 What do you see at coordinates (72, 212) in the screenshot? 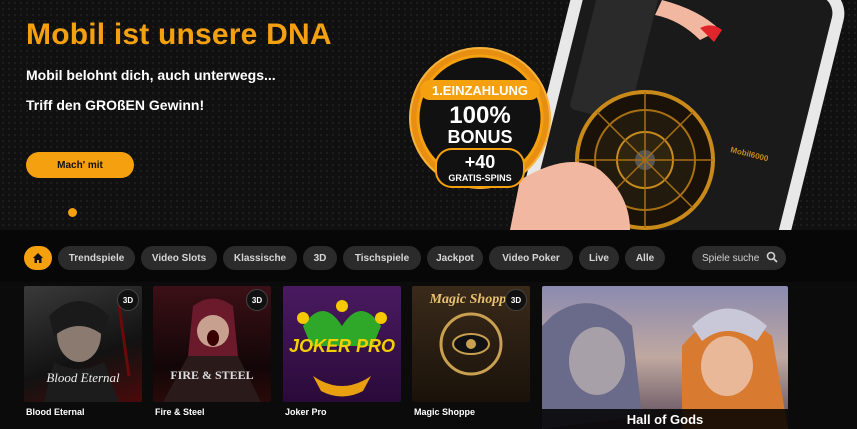
I see `carousel-dot` at bounding box center [72, 212].